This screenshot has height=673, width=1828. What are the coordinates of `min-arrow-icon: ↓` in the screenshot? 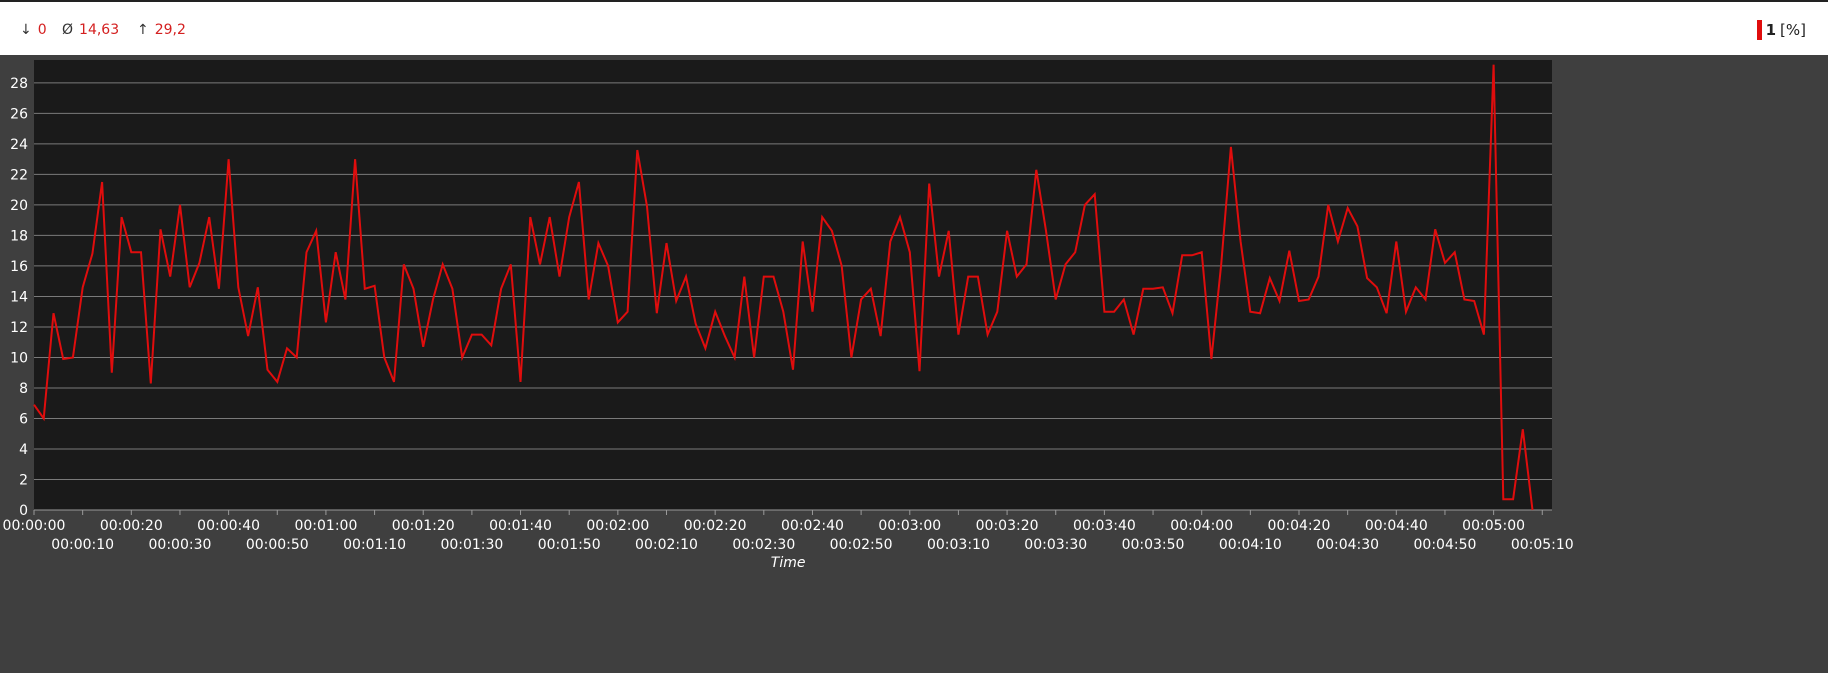 It's located at (26, 30).